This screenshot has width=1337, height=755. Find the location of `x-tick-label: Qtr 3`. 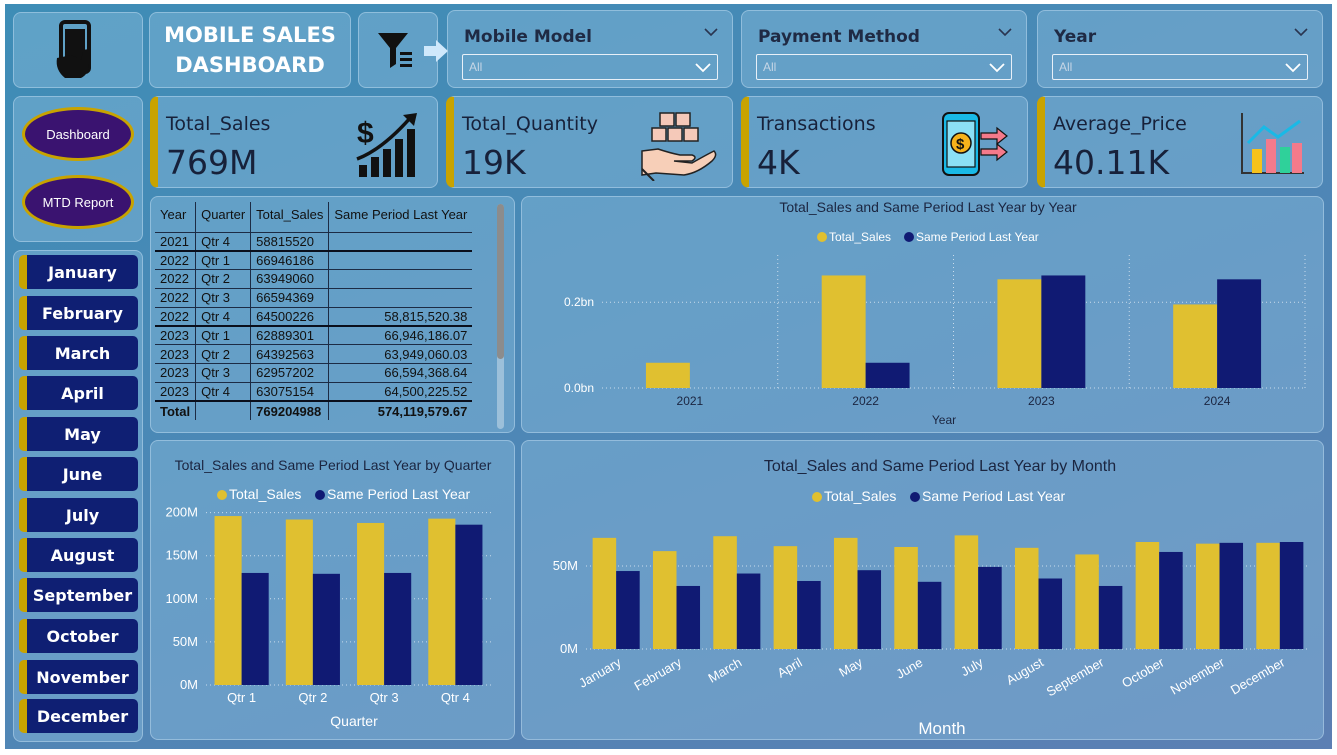

x-tick-label: Qtr 3 is located at coordinates (384, 697).